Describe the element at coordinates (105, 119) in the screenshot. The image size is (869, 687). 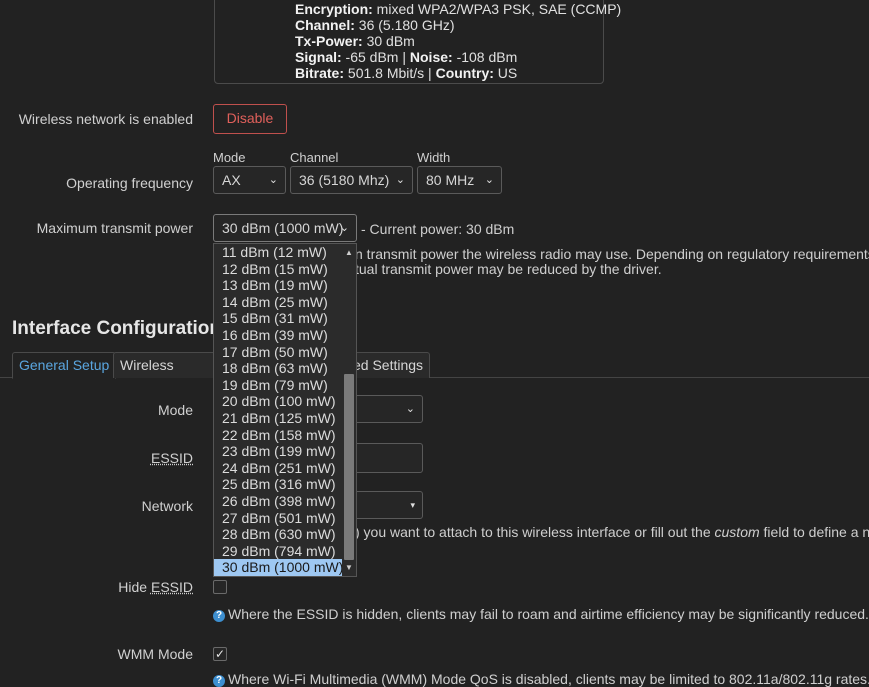
I see `wireless-enabled-label: Wireless network is enabled` at that location.